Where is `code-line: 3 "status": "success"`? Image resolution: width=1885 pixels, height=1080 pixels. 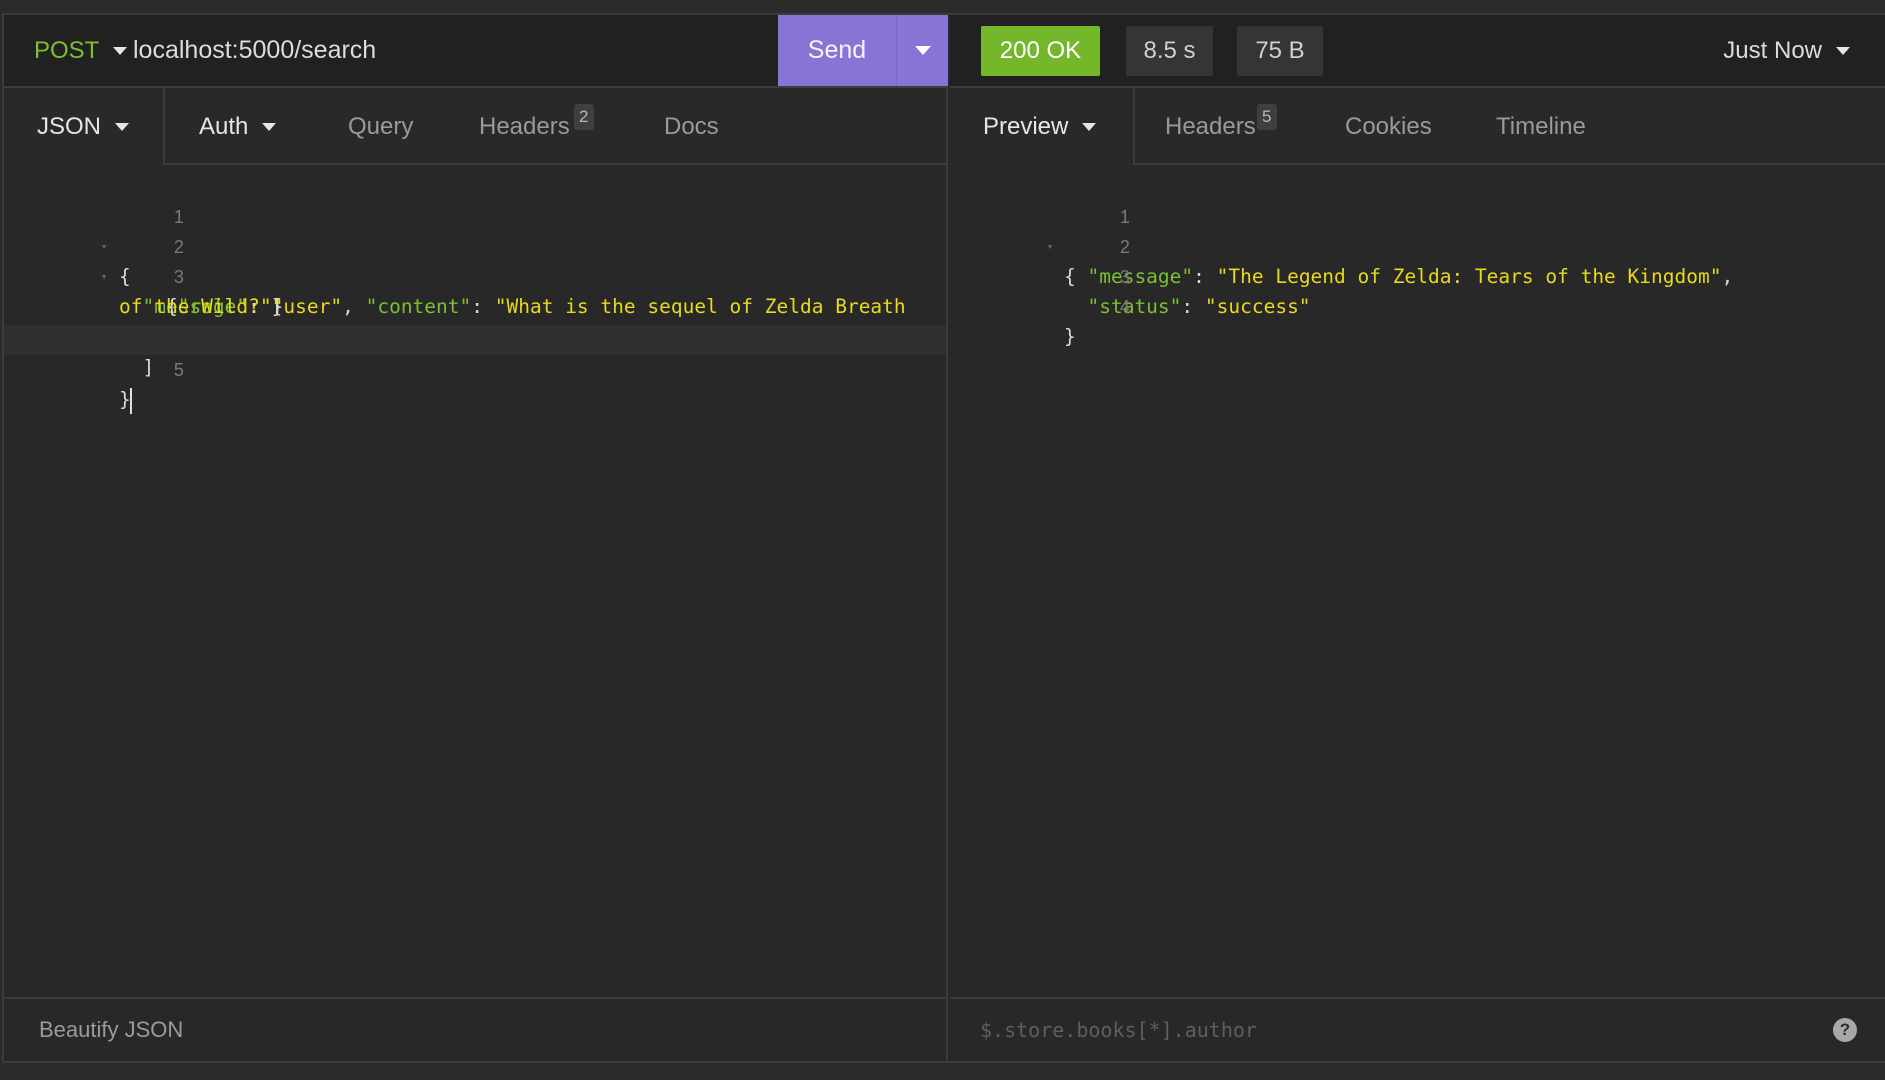 code-line: 3 "status": "success" is located at coordinates (1417, 275).